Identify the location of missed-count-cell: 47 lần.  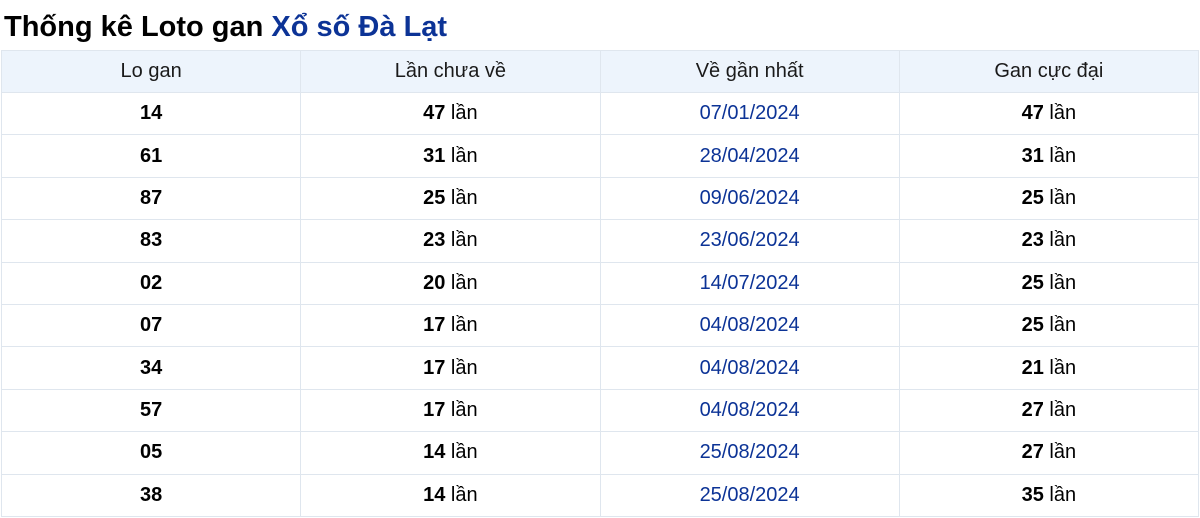
(450, 113).